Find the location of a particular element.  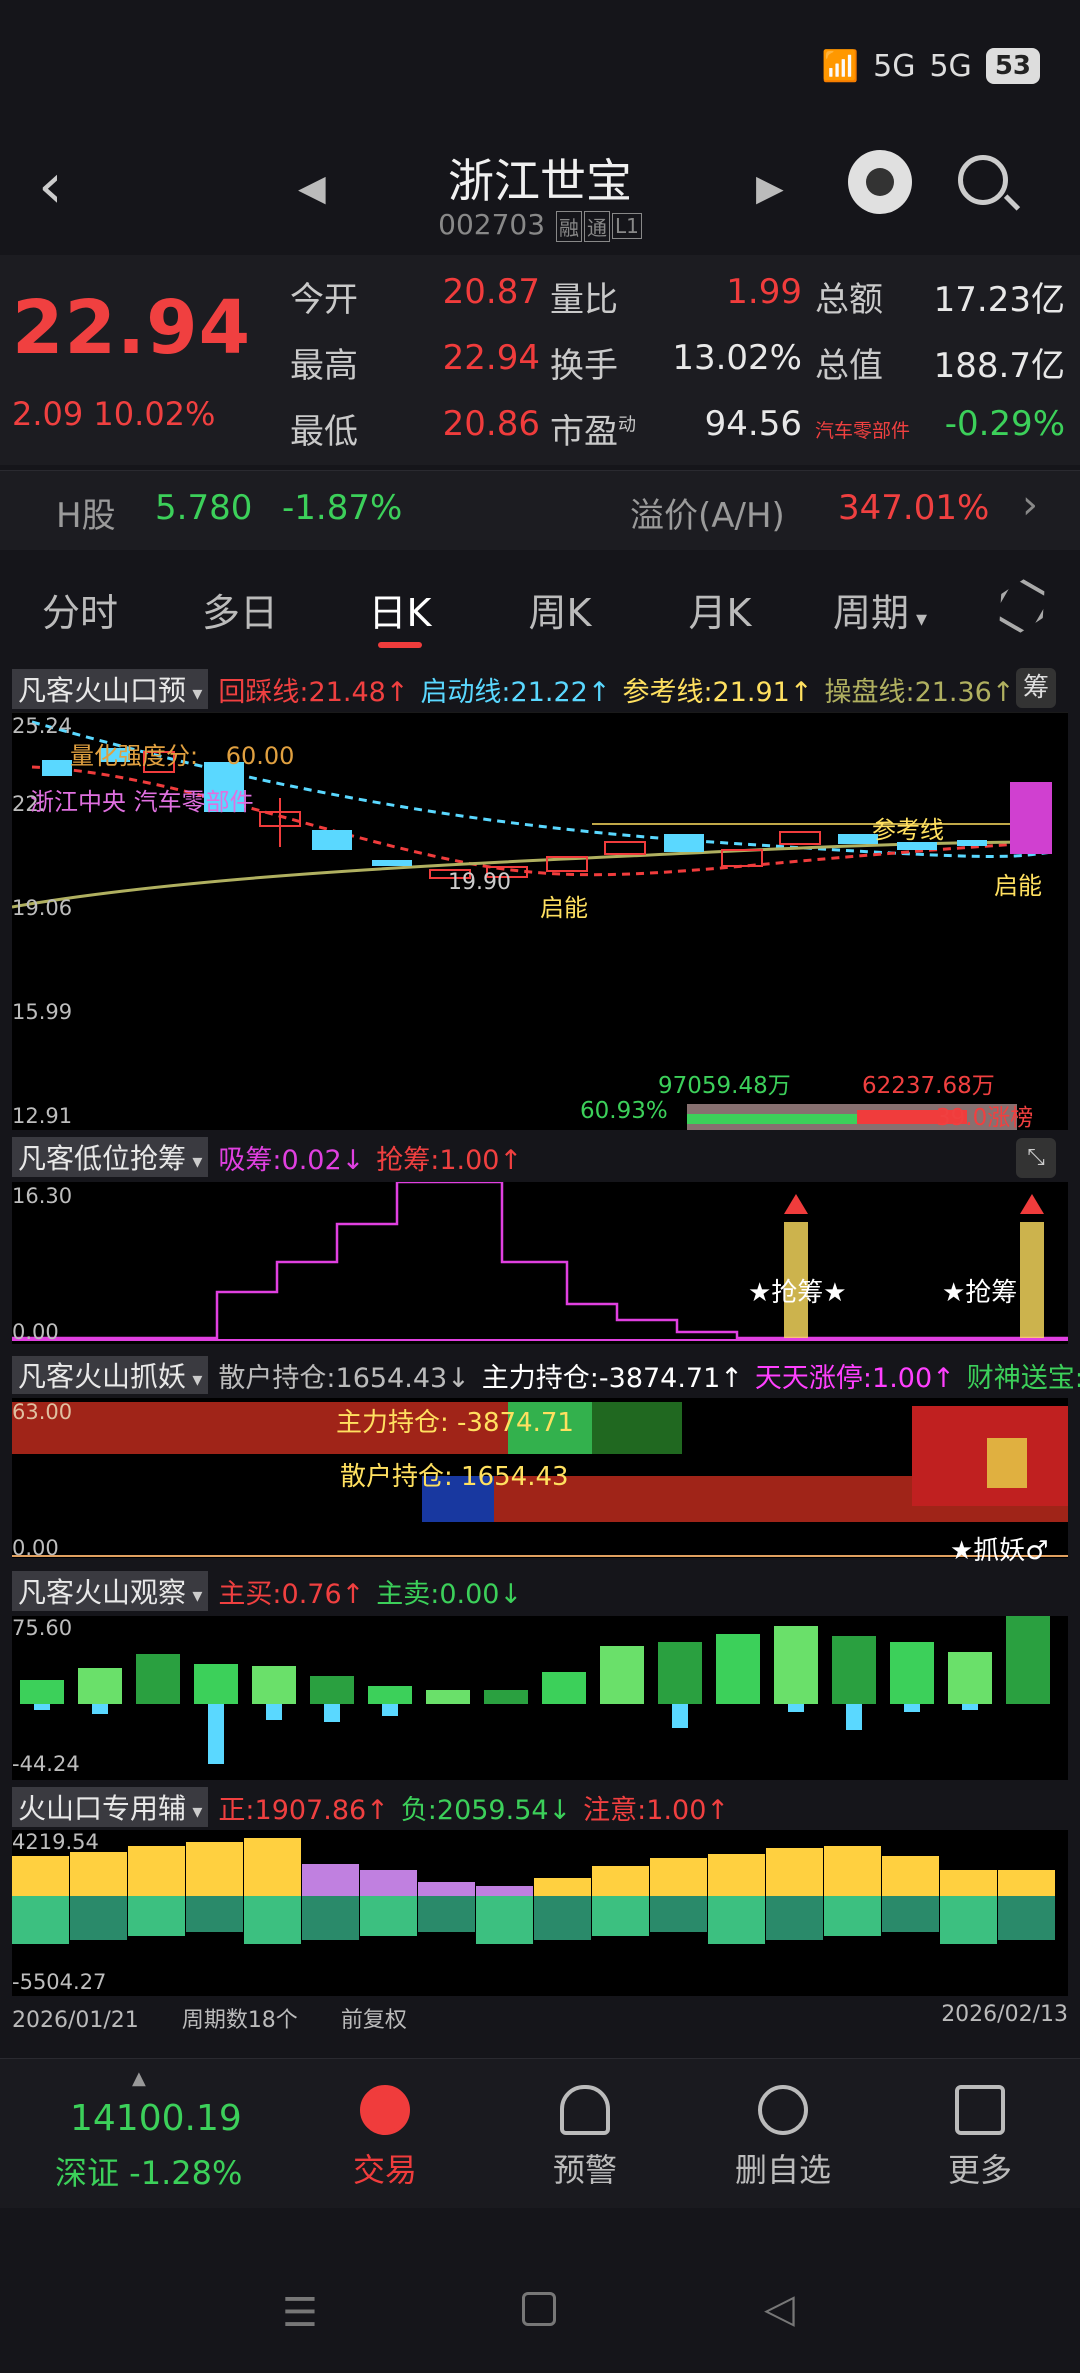

ind4-values: 主买:0.76↑ 主卖:0.00↓ is located at coordinates (376, 1591).